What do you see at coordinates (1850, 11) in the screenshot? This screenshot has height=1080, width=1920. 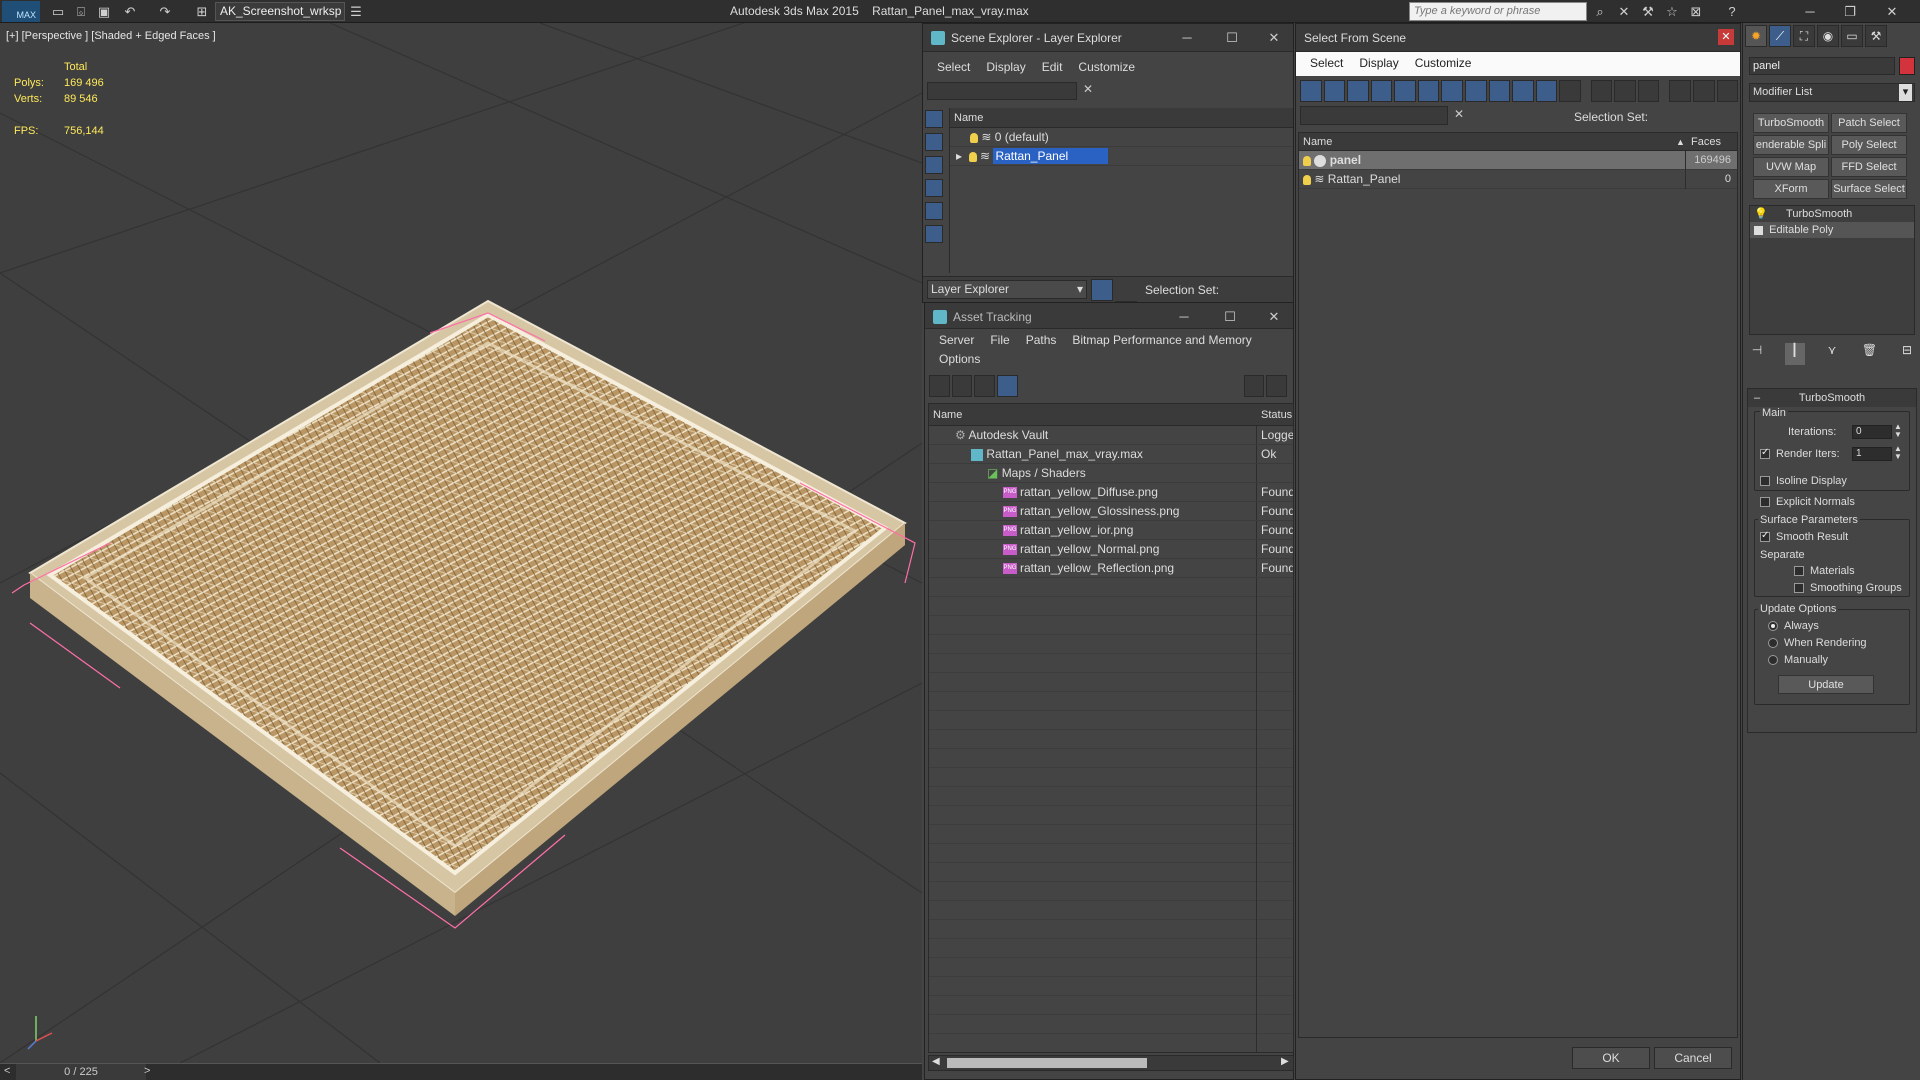 I see `maximize-icon: ❐` at bounding box center [1850, 11].